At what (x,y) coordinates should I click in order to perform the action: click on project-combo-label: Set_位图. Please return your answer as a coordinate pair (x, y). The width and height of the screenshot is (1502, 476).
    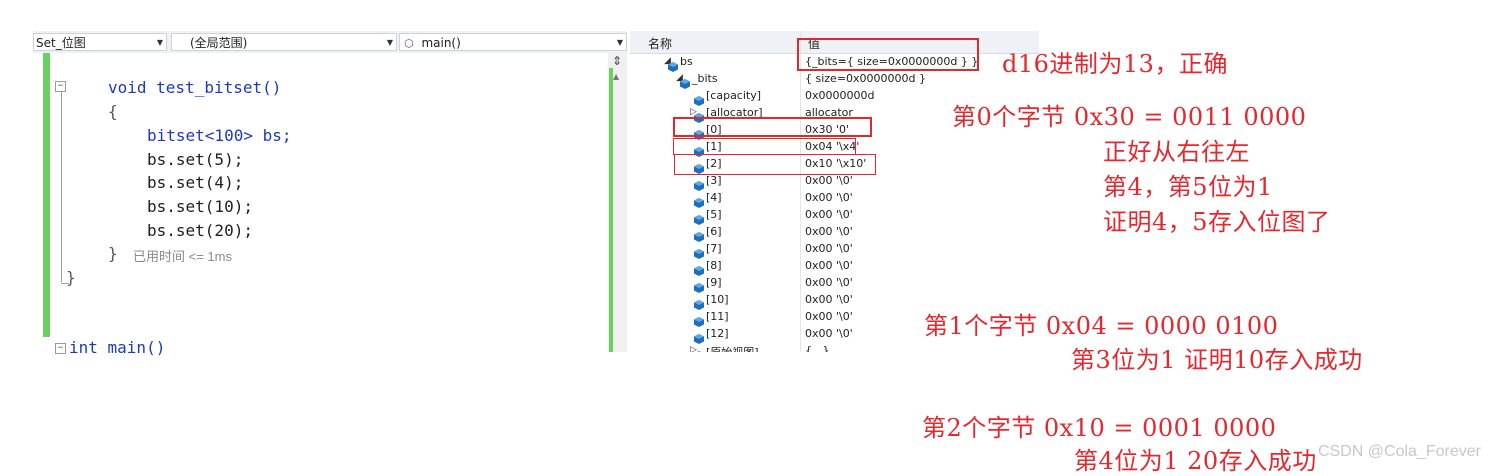
    Looking at the image, I should click on (61, 43).